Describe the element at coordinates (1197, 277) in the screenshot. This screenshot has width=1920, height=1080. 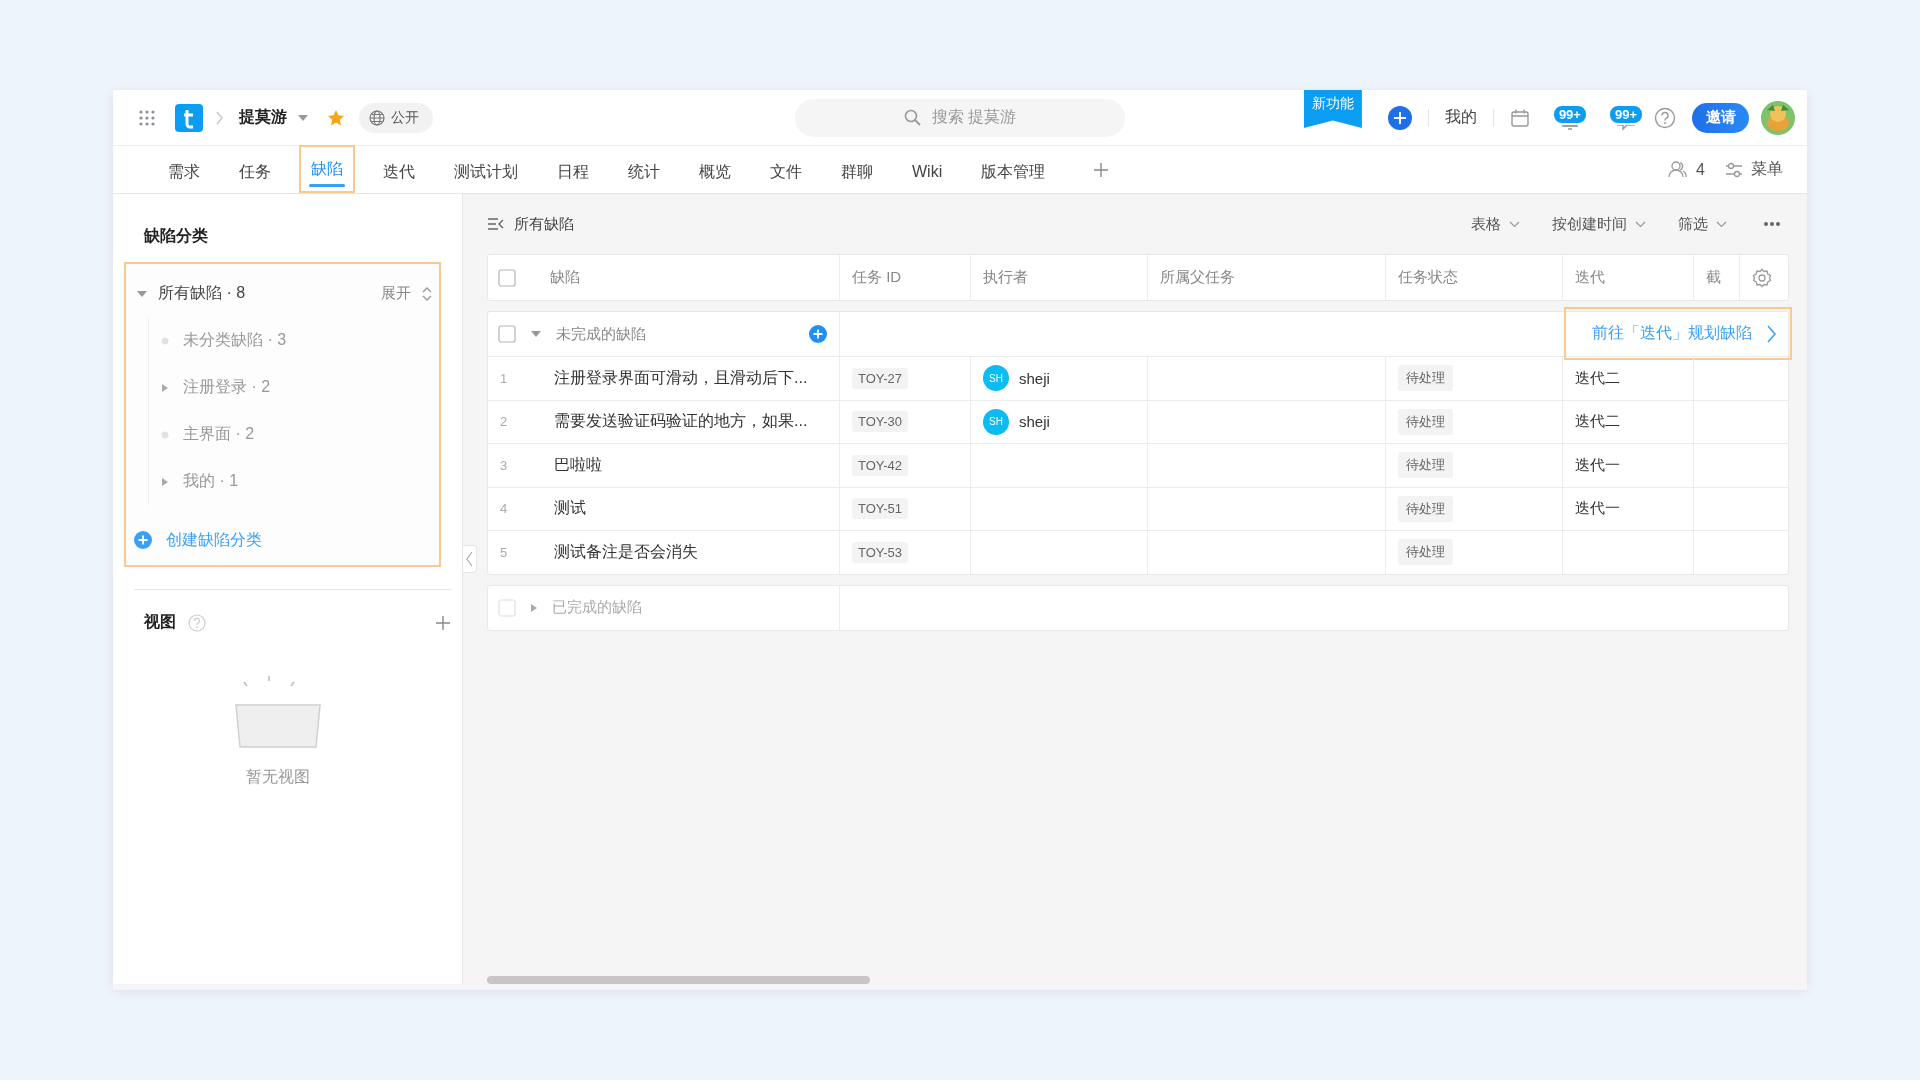
I see `column-header: 所属父任务` at that location.